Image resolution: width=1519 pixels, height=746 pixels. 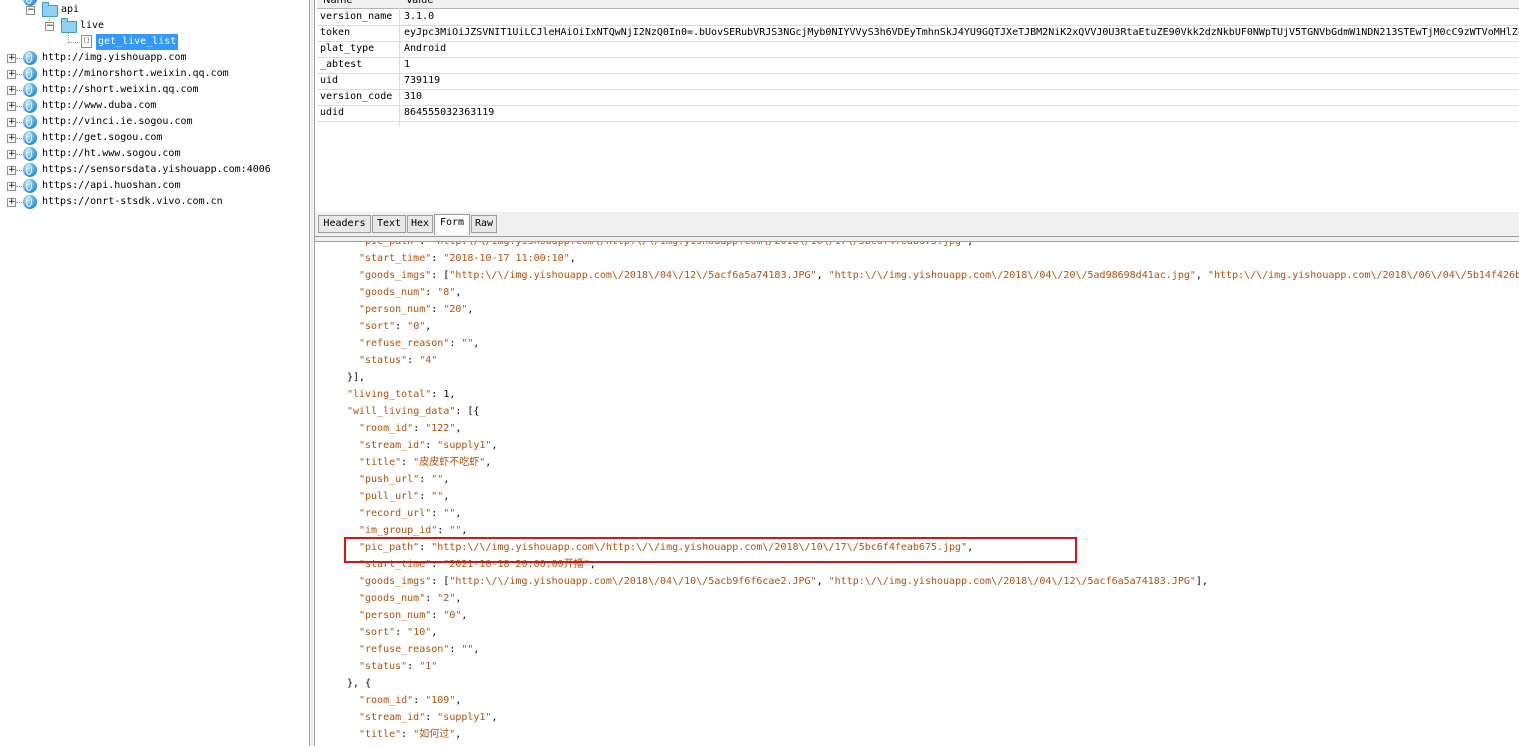 What do you see at coordinates (332, 112) in the screenshot?
I see `param-name: udid` at bounding box center [332, 112].